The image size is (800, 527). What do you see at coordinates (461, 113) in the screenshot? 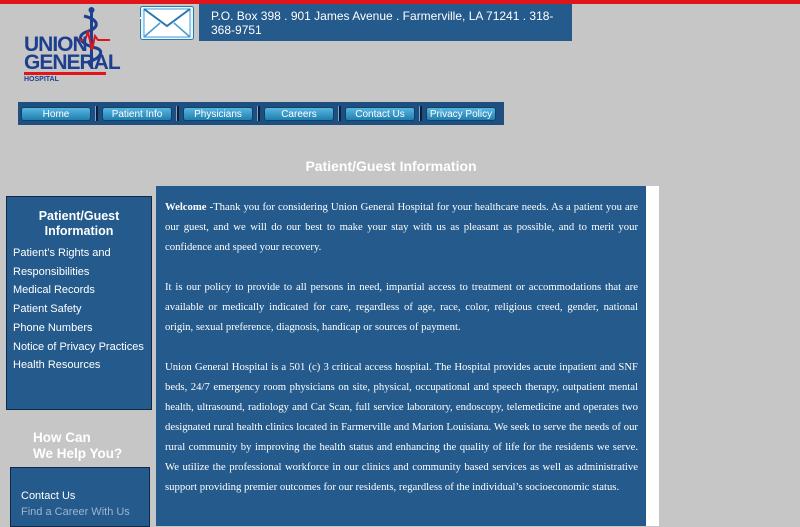
I see `nav-privacy-policy-button: Privacy Policy` at bounding box center [461, 113].